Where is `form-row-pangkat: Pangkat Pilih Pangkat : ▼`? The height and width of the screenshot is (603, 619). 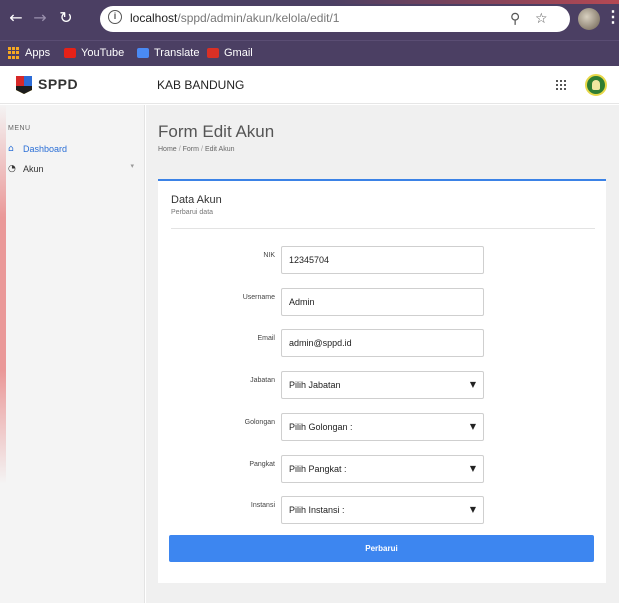 form-row-pangkat: Pangkat Pilih Pangkat : ▼ is located at coordinates (382, 469).